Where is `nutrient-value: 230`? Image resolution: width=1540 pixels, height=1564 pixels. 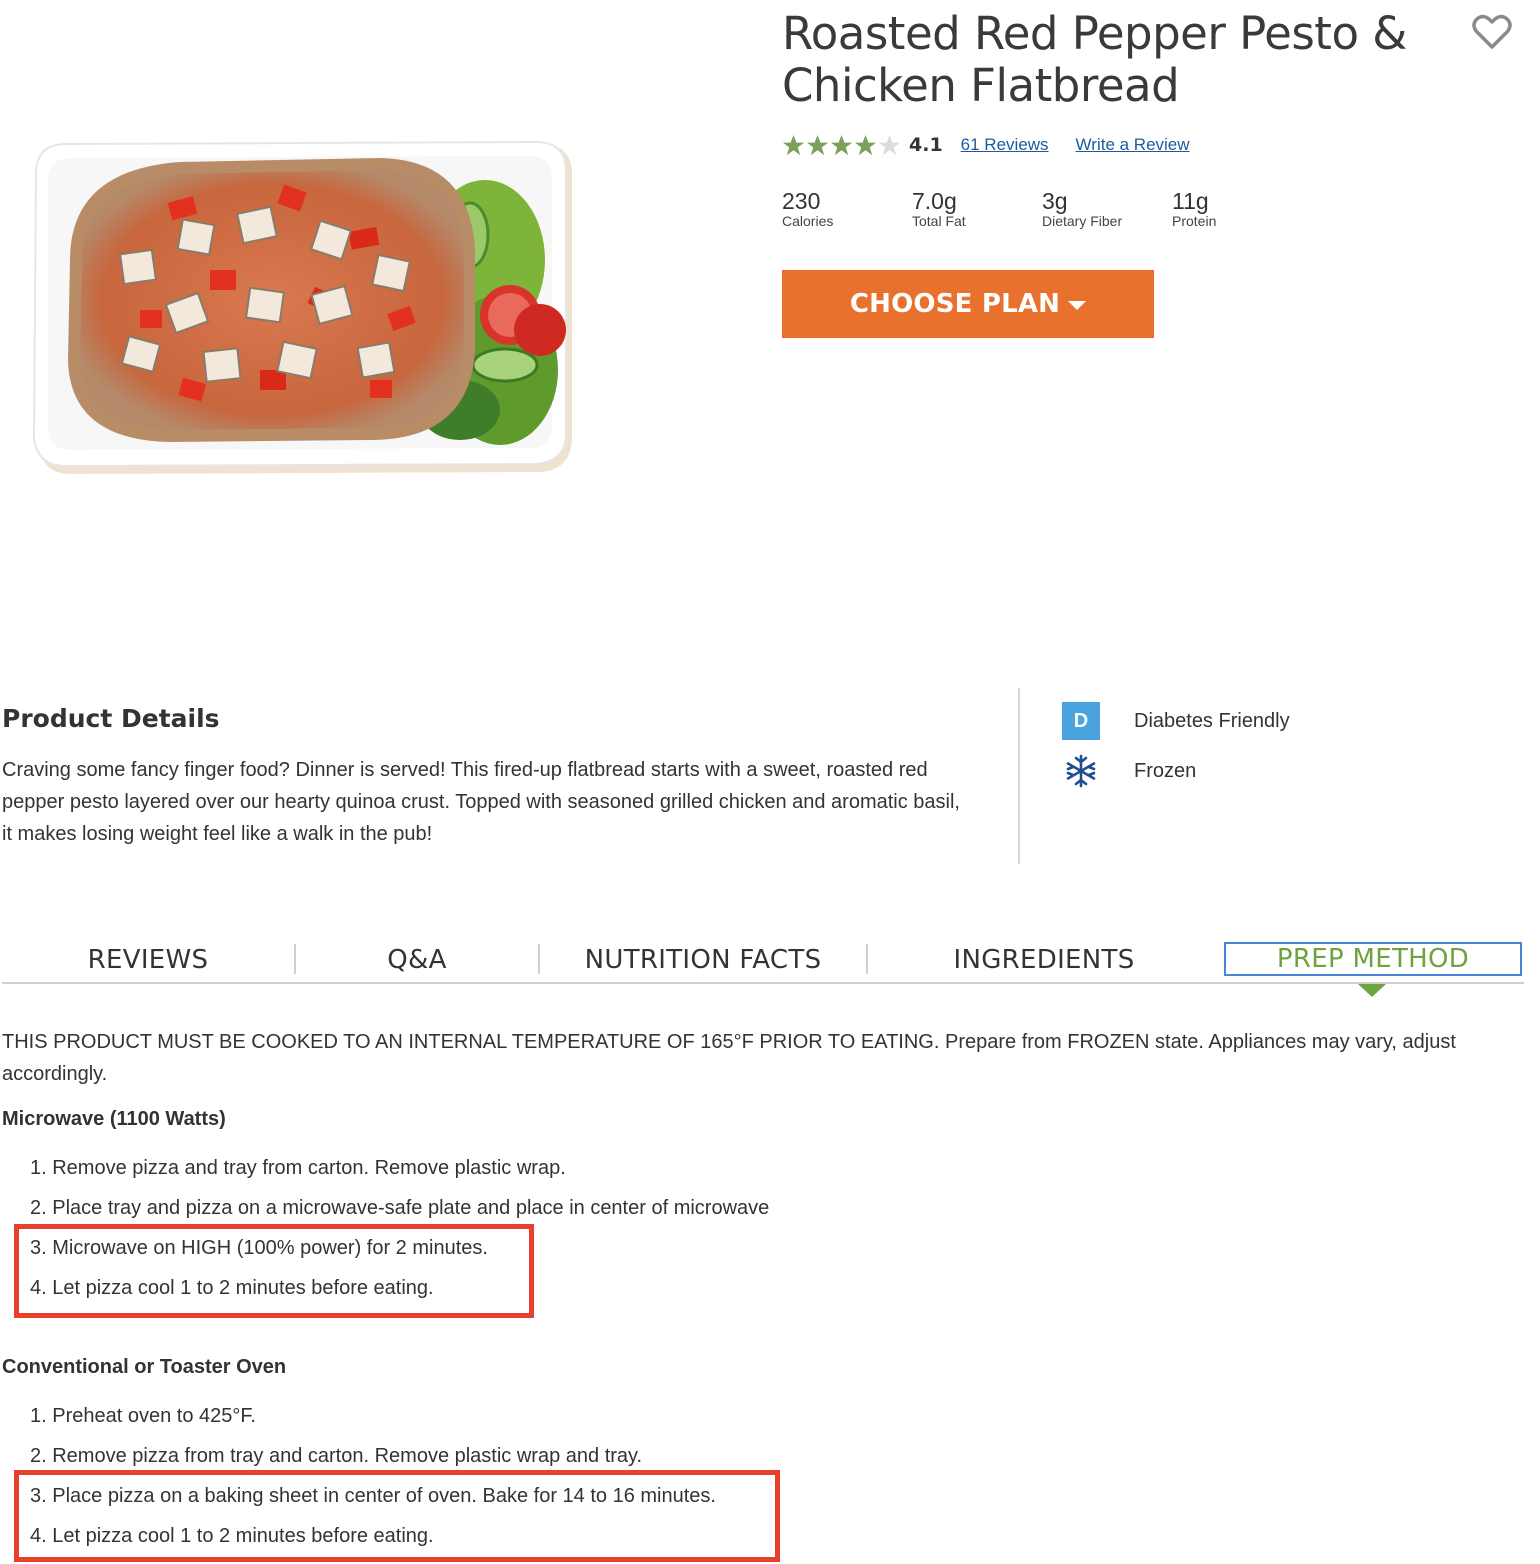 nutrient-value: 230 is located at coordinates (801, 201).